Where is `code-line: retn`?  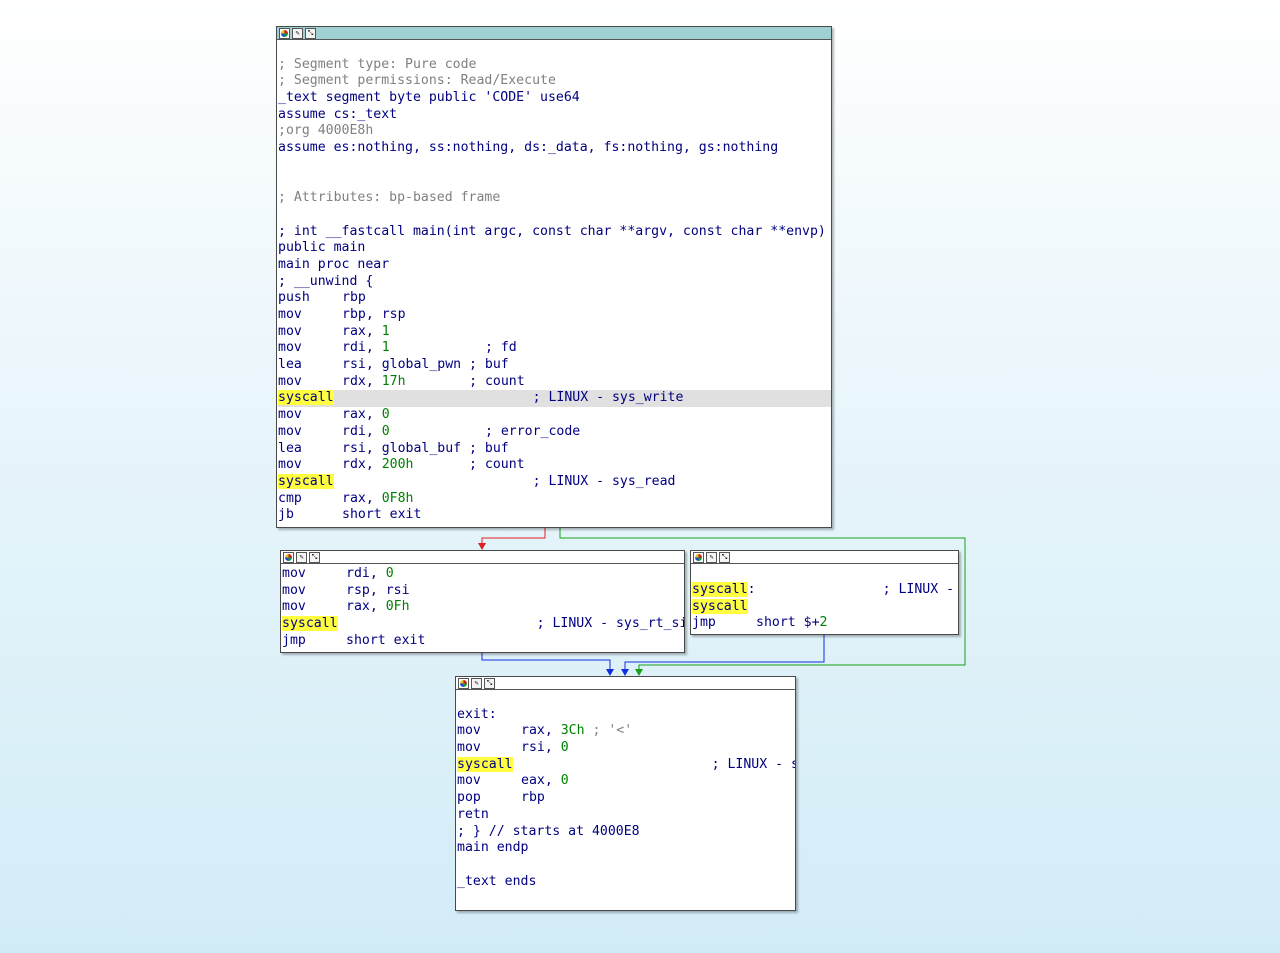
code-line: retn is located at coordinates (626, 815).